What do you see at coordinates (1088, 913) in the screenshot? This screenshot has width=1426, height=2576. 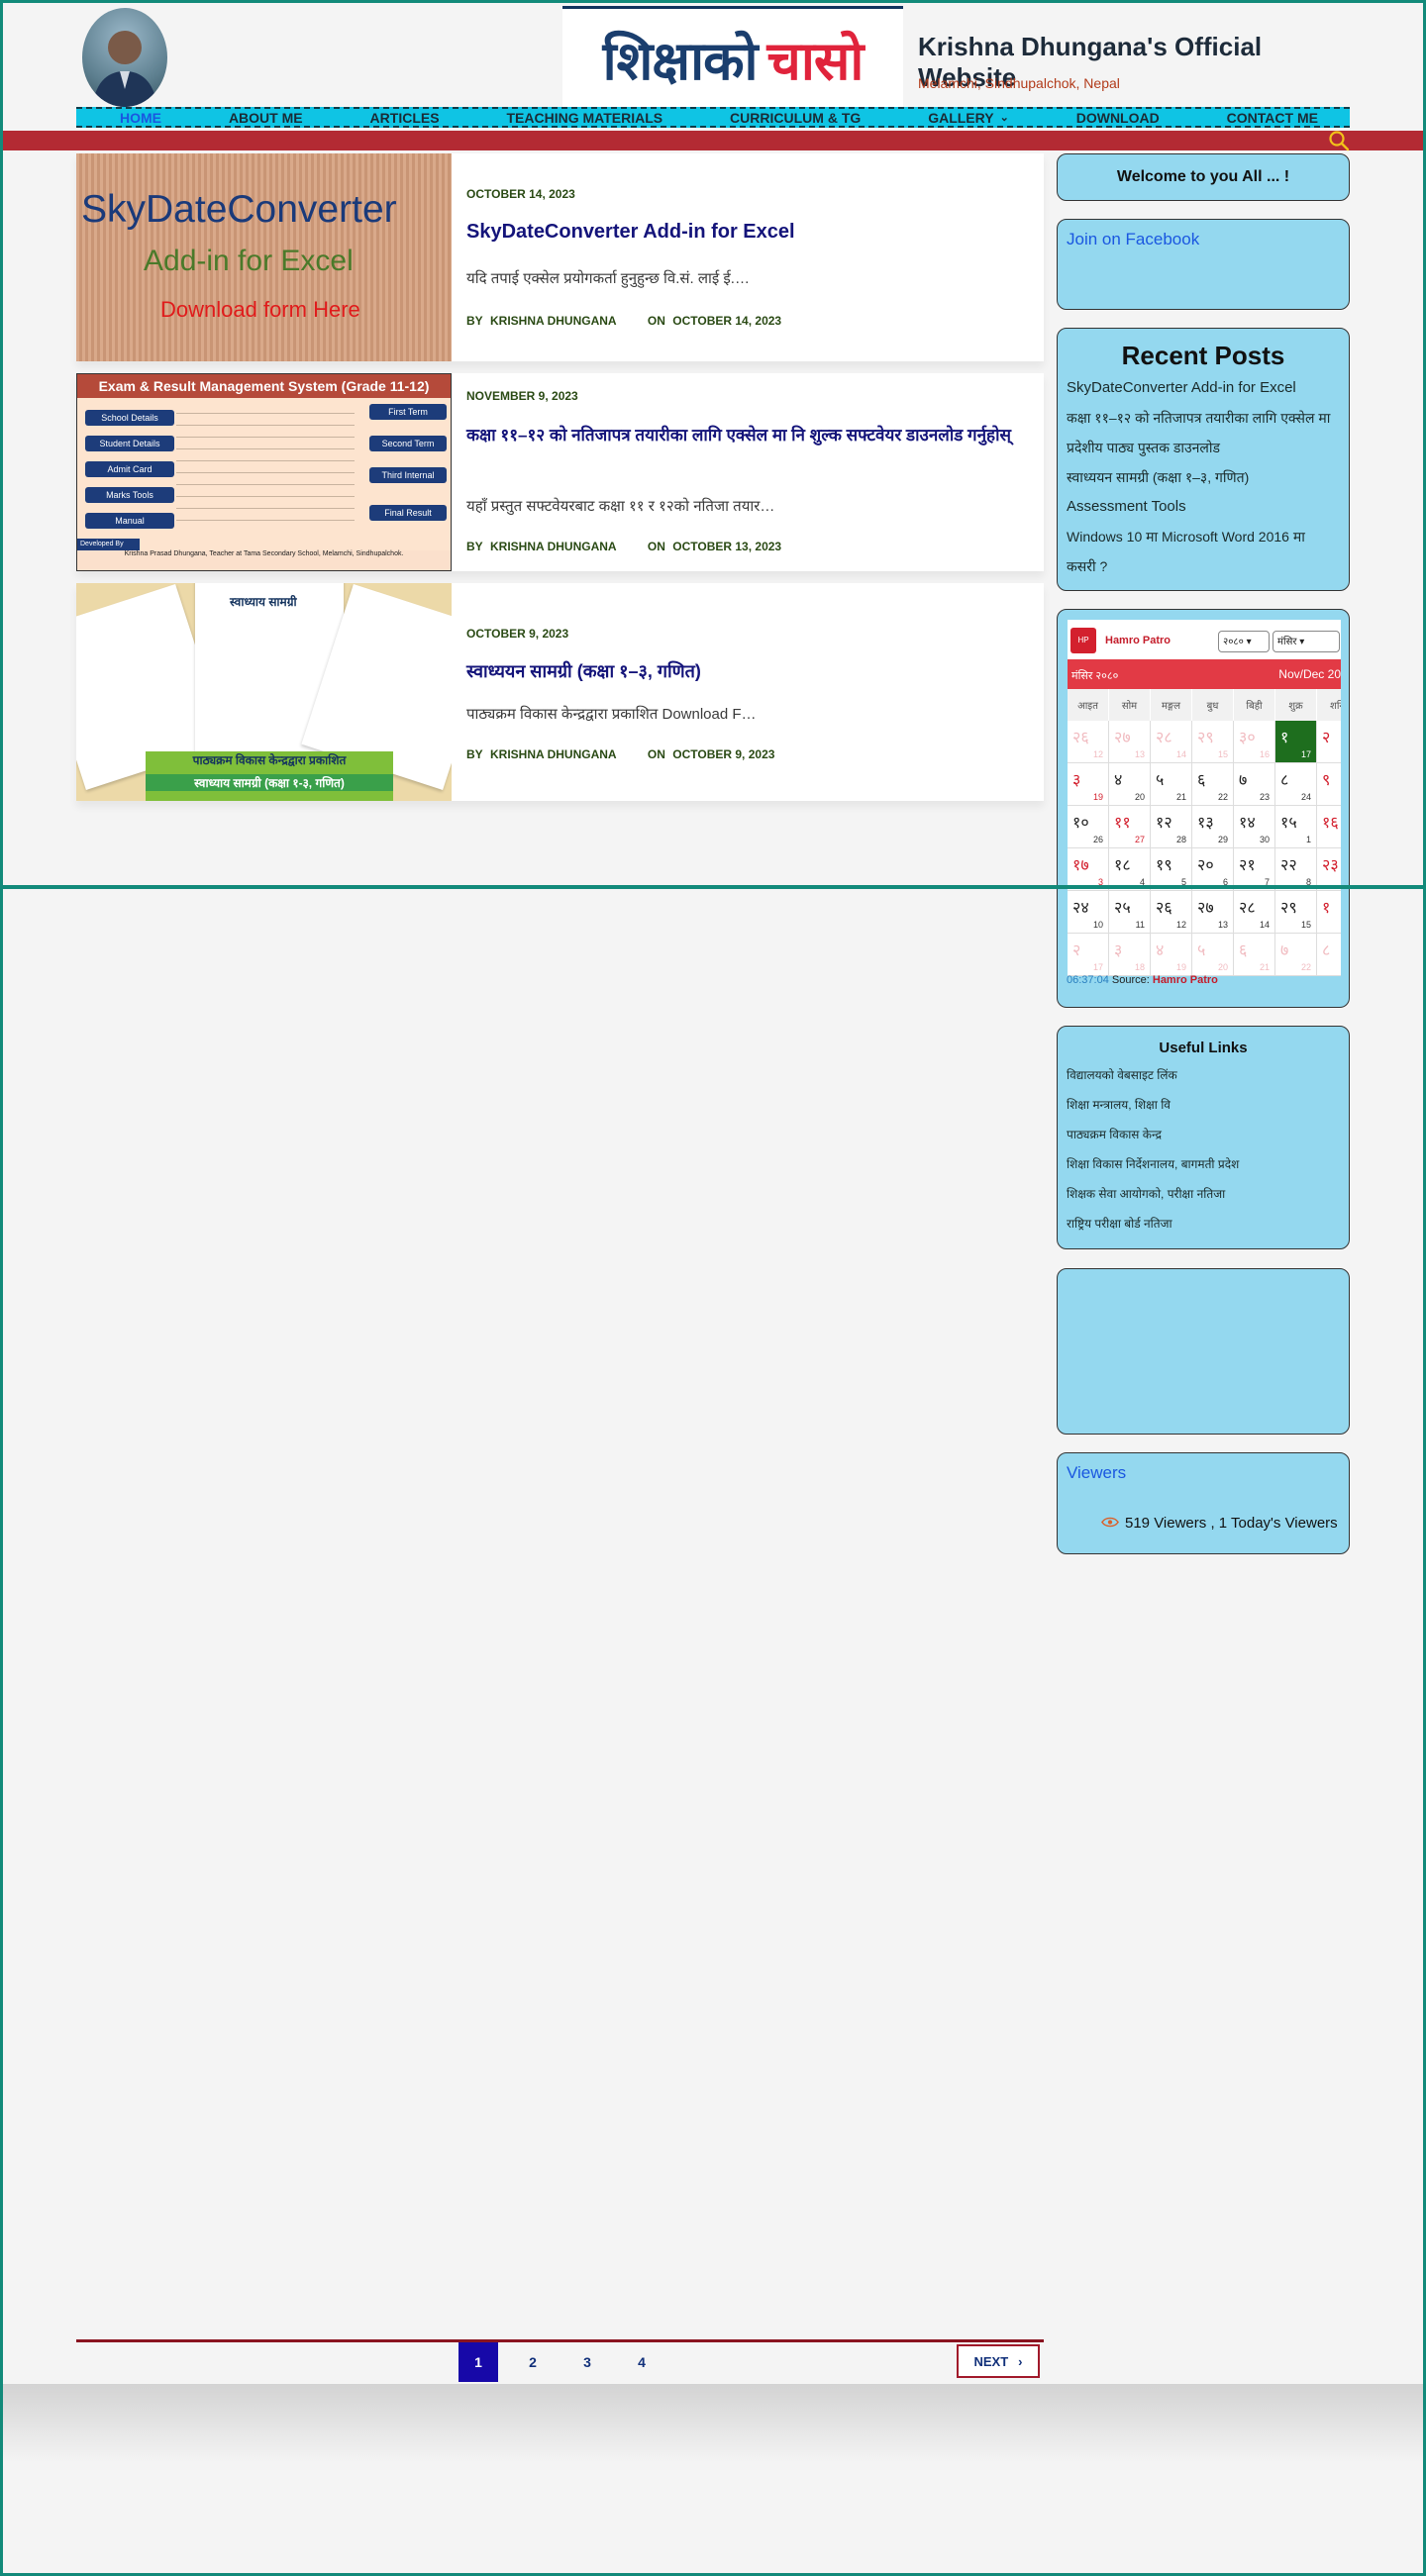 I see `calendar-day: २४ 10` at bounding box center [1088, 913].